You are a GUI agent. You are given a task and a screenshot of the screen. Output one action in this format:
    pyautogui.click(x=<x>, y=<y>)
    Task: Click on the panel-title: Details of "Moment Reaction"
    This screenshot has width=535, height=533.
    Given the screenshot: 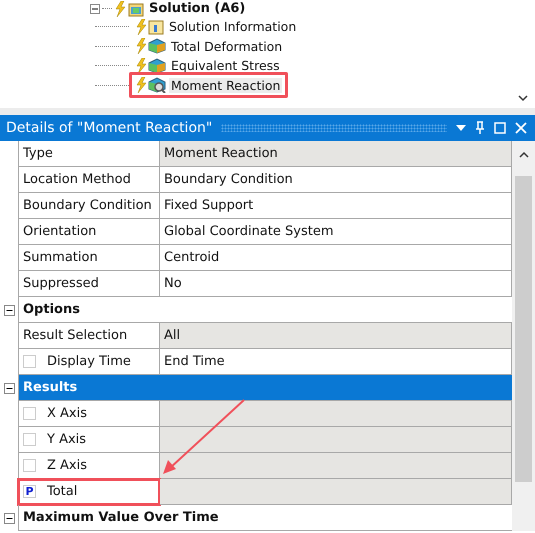 What is the action you would take?
    pyautogui.click(x=109, y=128)
    